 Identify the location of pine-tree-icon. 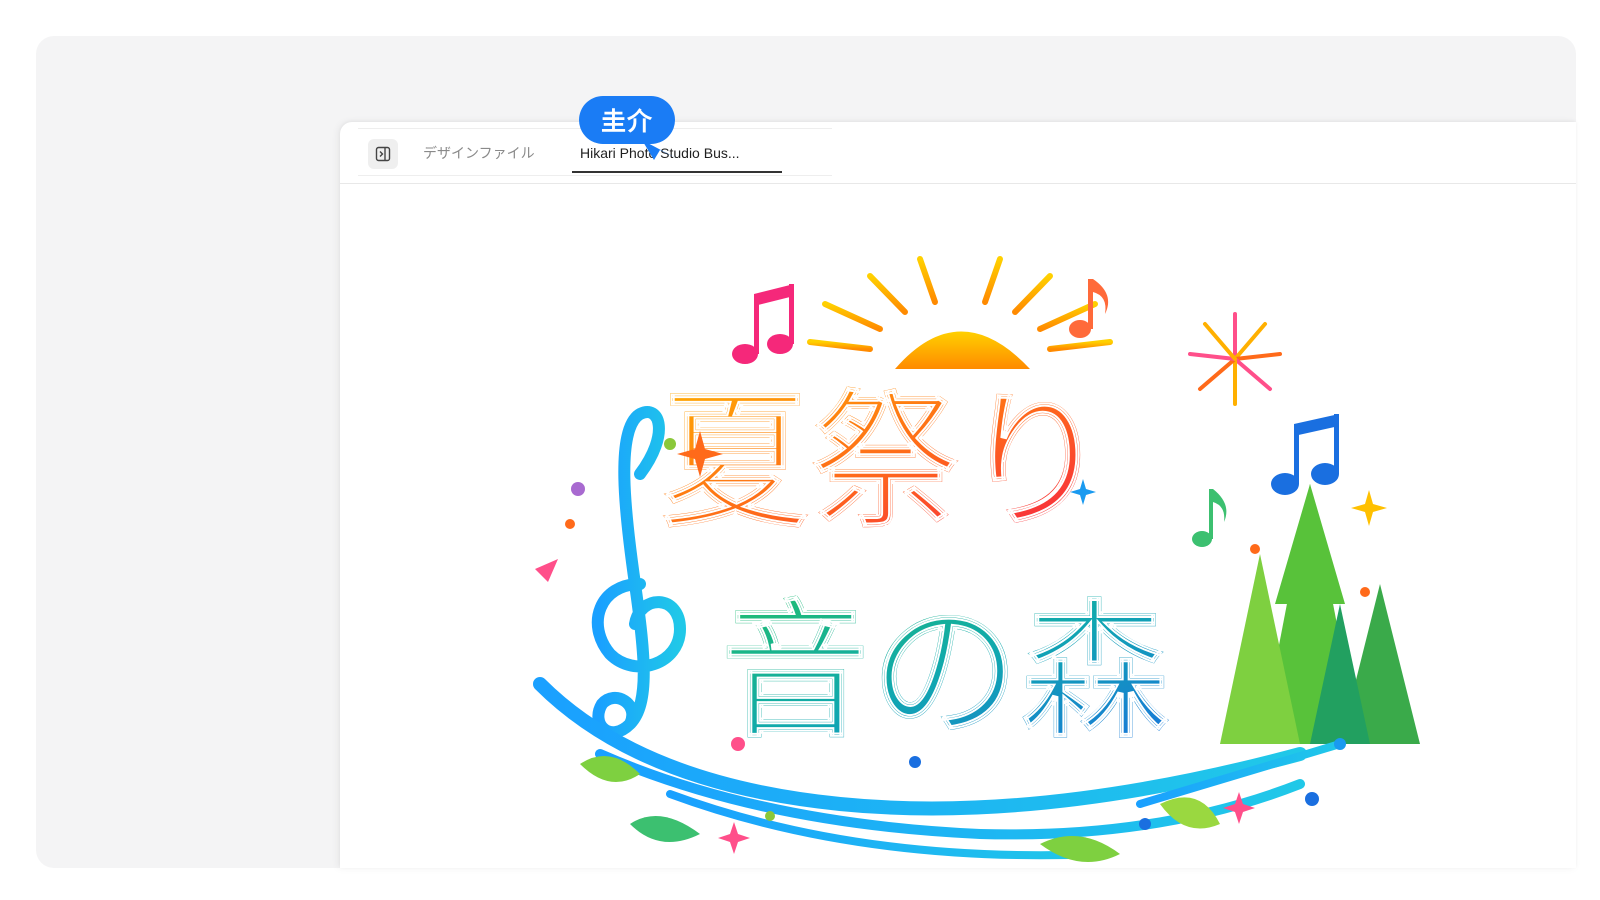
(1320, 614).